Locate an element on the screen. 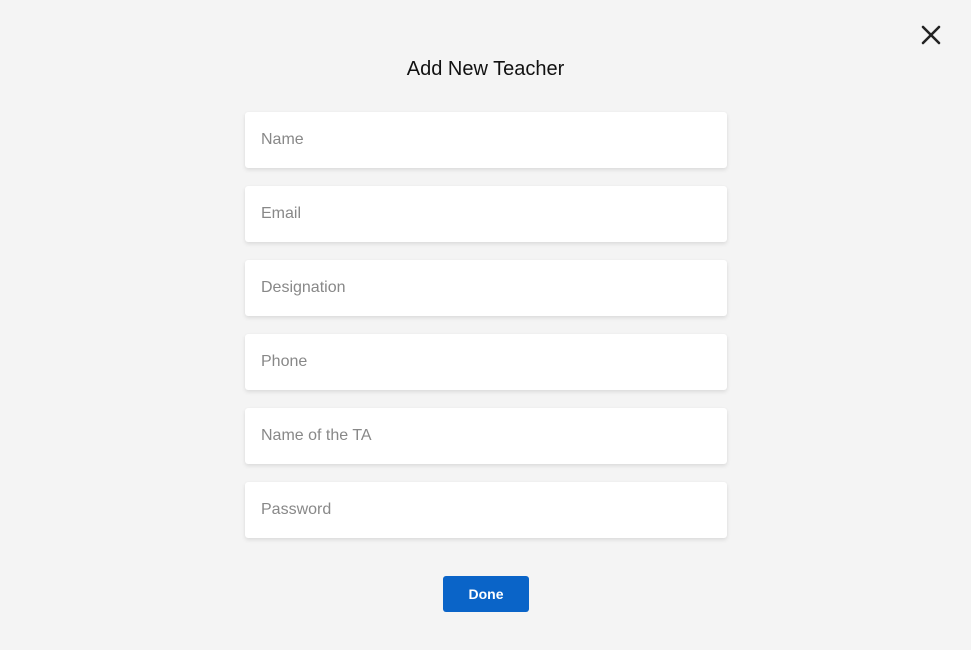 The height and width of the screenshot is (650, 971). designation-field is located at coordinates (486, 288).